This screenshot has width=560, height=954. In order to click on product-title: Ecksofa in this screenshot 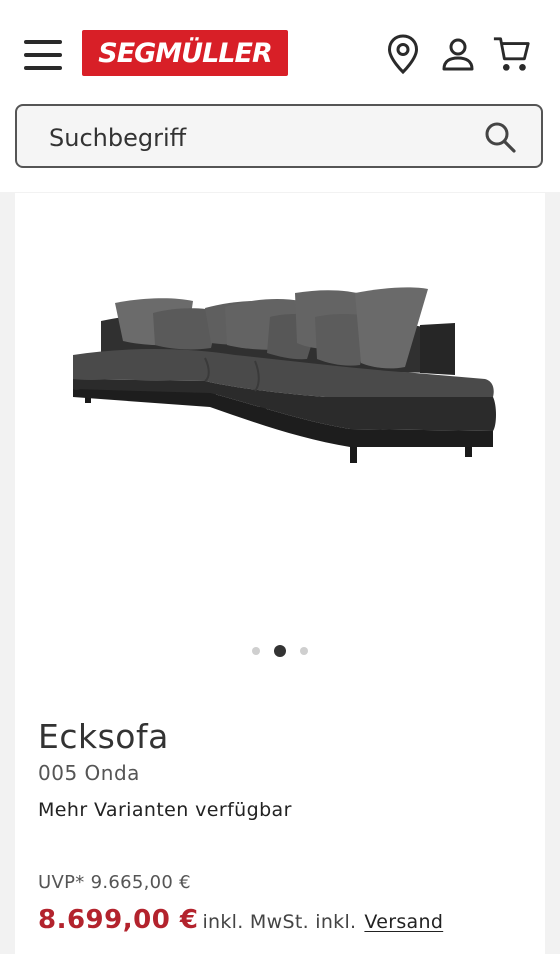, I will do `click(103, 736)`.